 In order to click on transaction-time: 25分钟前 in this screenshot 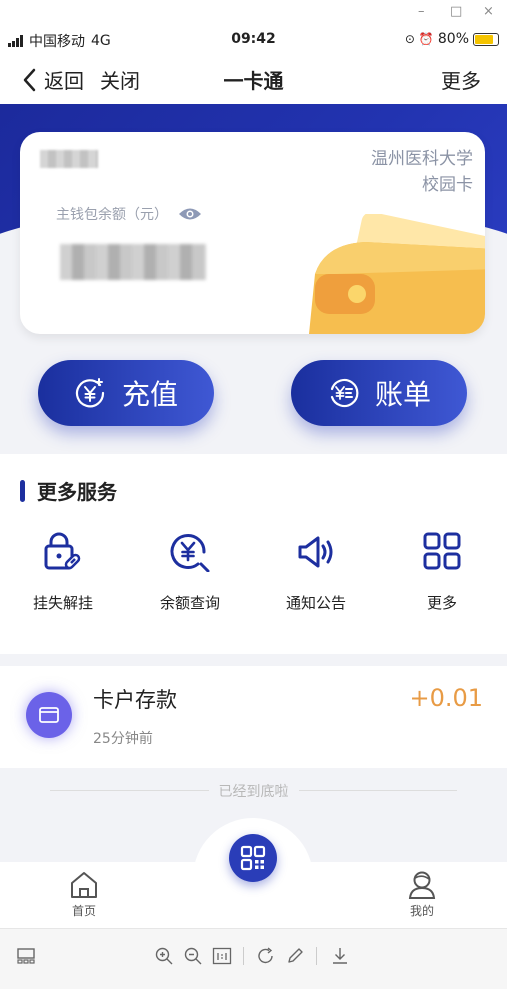, I will do `click(123, 739)`.